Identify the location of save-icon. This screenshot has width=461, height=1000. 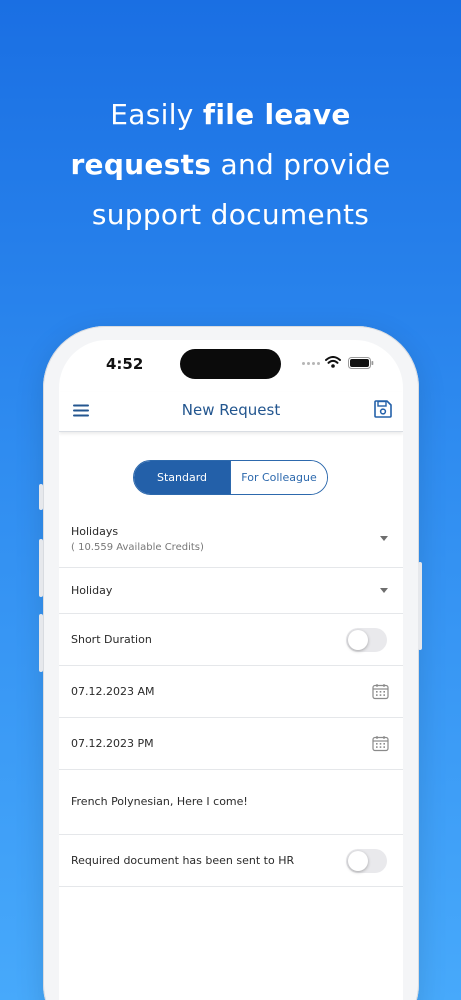
(383, 409).